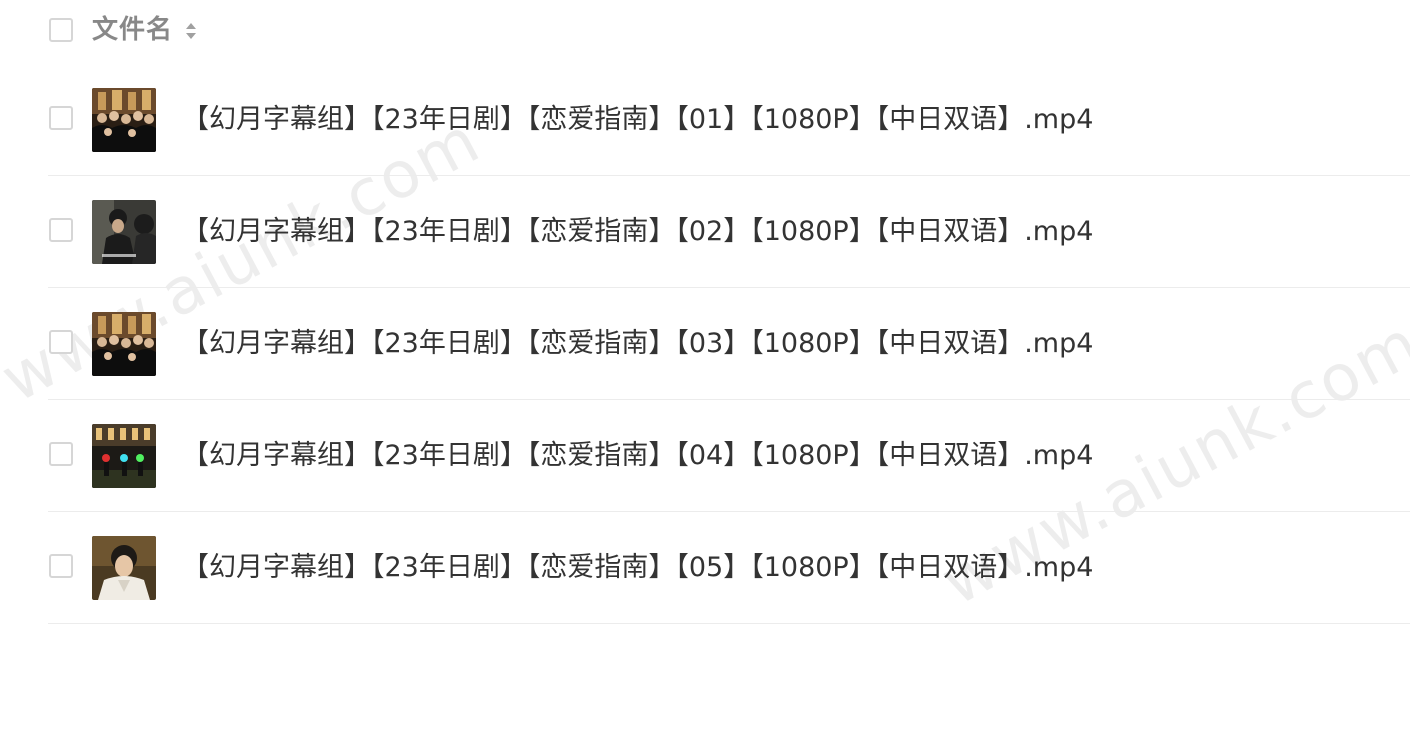  Describe the element at coordinates (191, 31) in the screenshot. I see `sort-icon` at that location.